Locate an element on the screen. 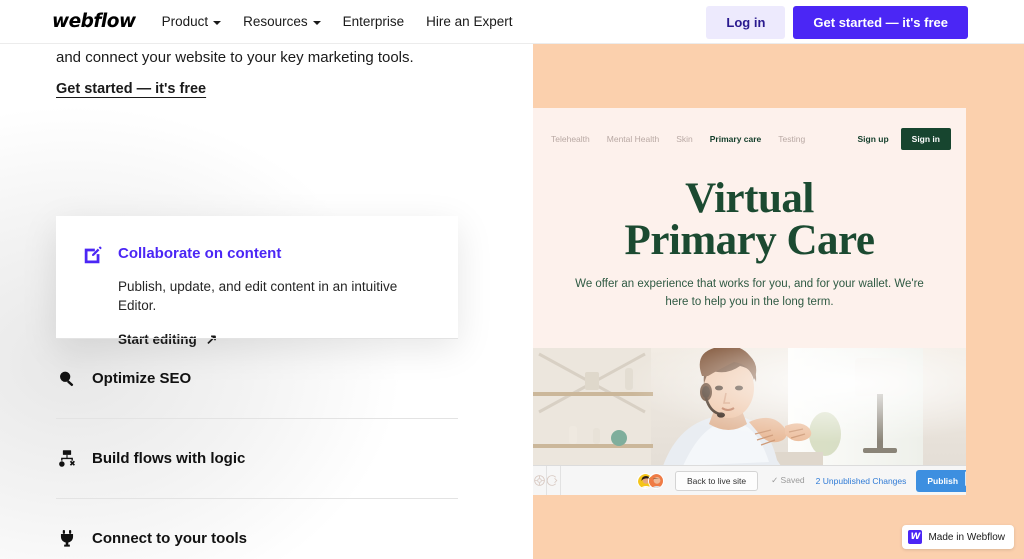  mockup-sign-in-button: Sign in is located at coordinates (925, 139).